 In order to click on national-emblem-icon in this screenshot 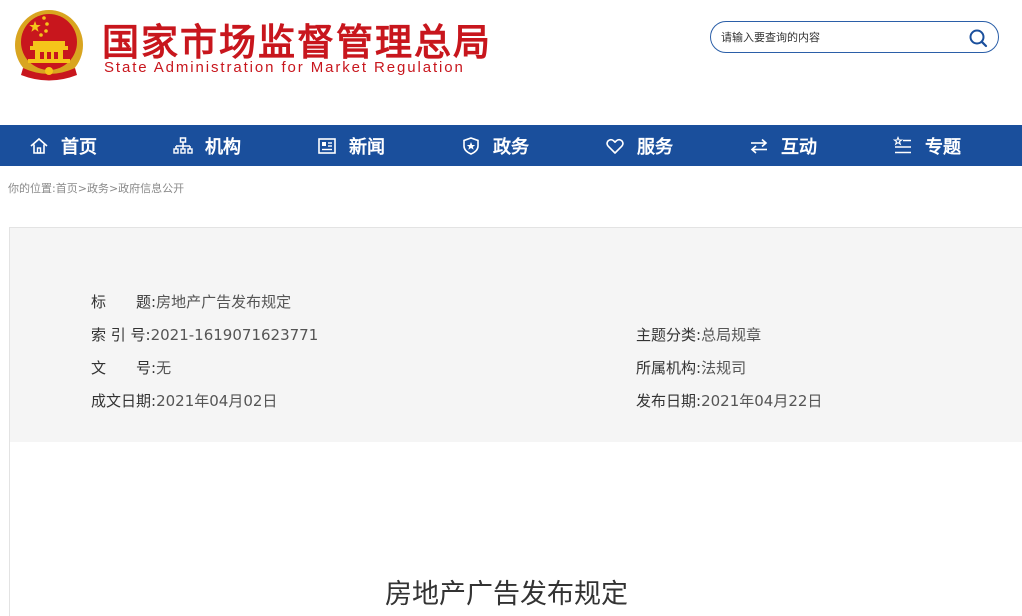, I will do `click(49, 45)`.